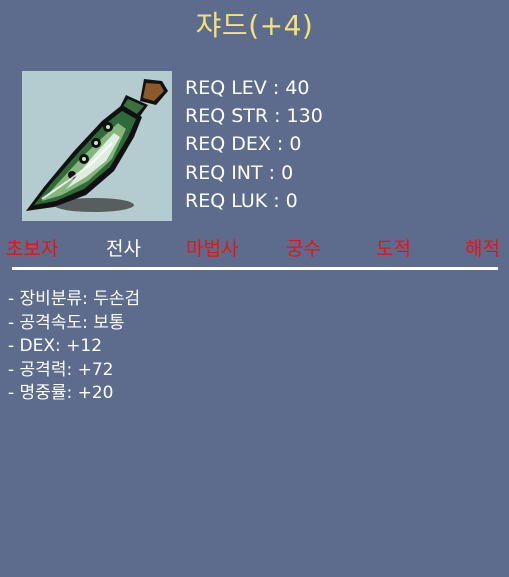 This screenshot has width=509, height=577. What do you see at coordinates (303, 249) in the screenshot?
I see `job-archer: 궁수` at bounding box center [303, 249].